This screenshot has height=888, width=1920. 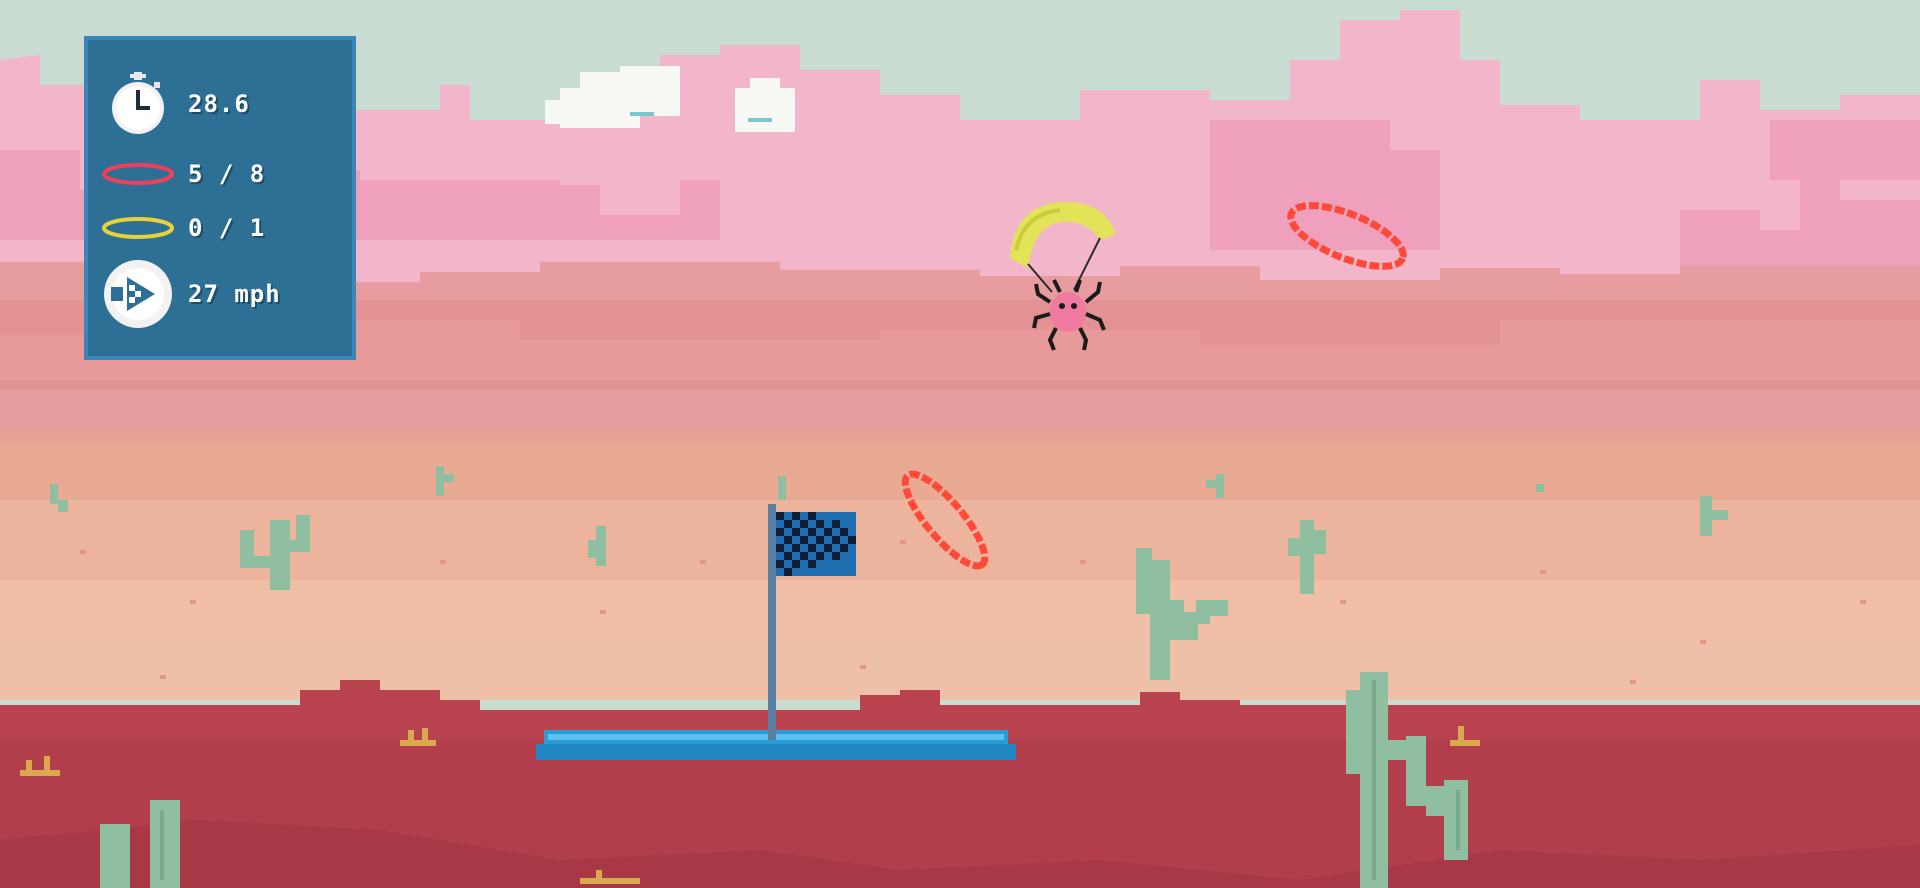 I want to click on timer-value: 28.6, so click(x=219, y=104).